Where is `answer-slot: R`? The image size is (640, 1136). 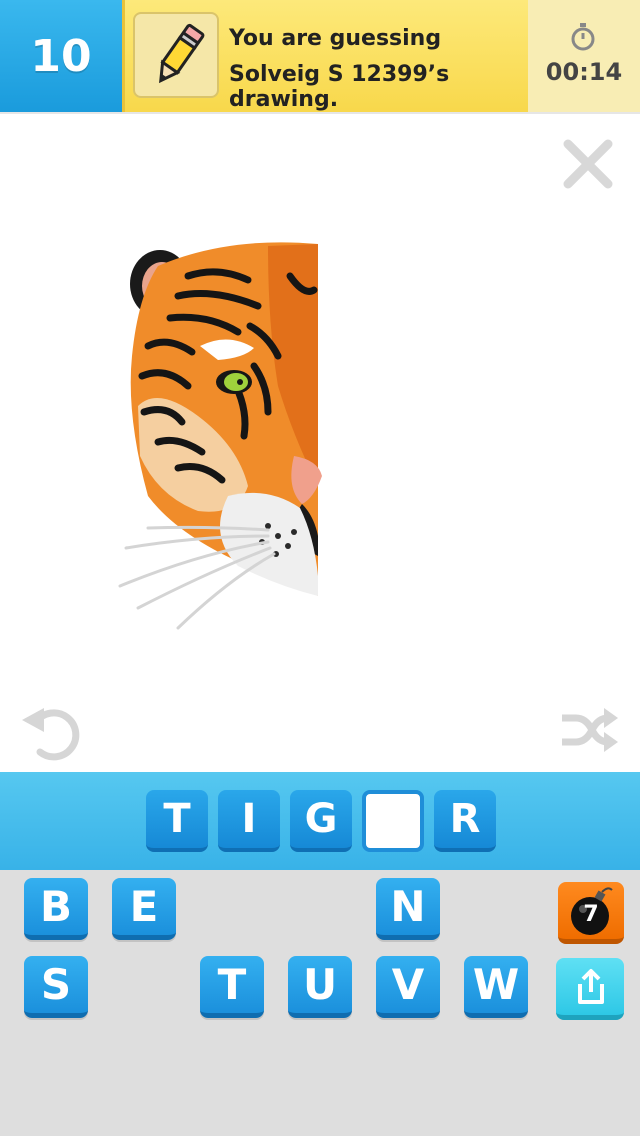 answer-slot: R is located at coordinates (465, 821).